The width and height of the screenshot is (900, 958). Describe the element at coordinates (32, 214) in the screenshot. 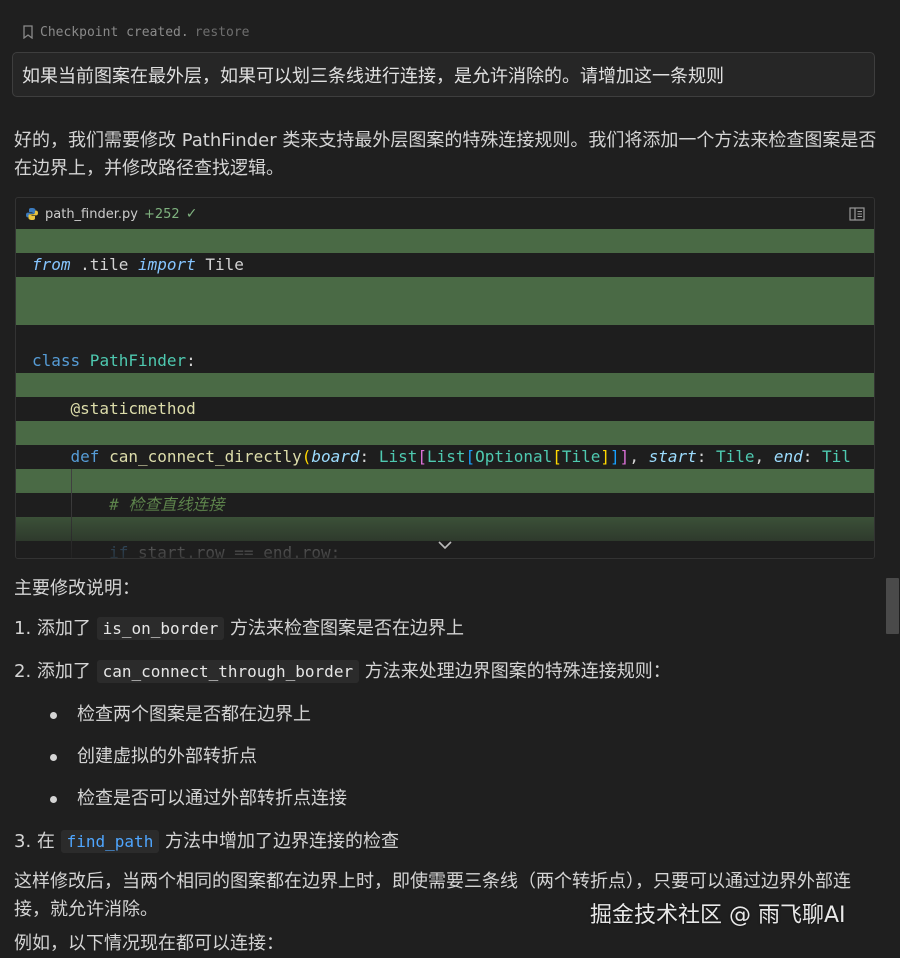

I see `python-file-icon` at that location.